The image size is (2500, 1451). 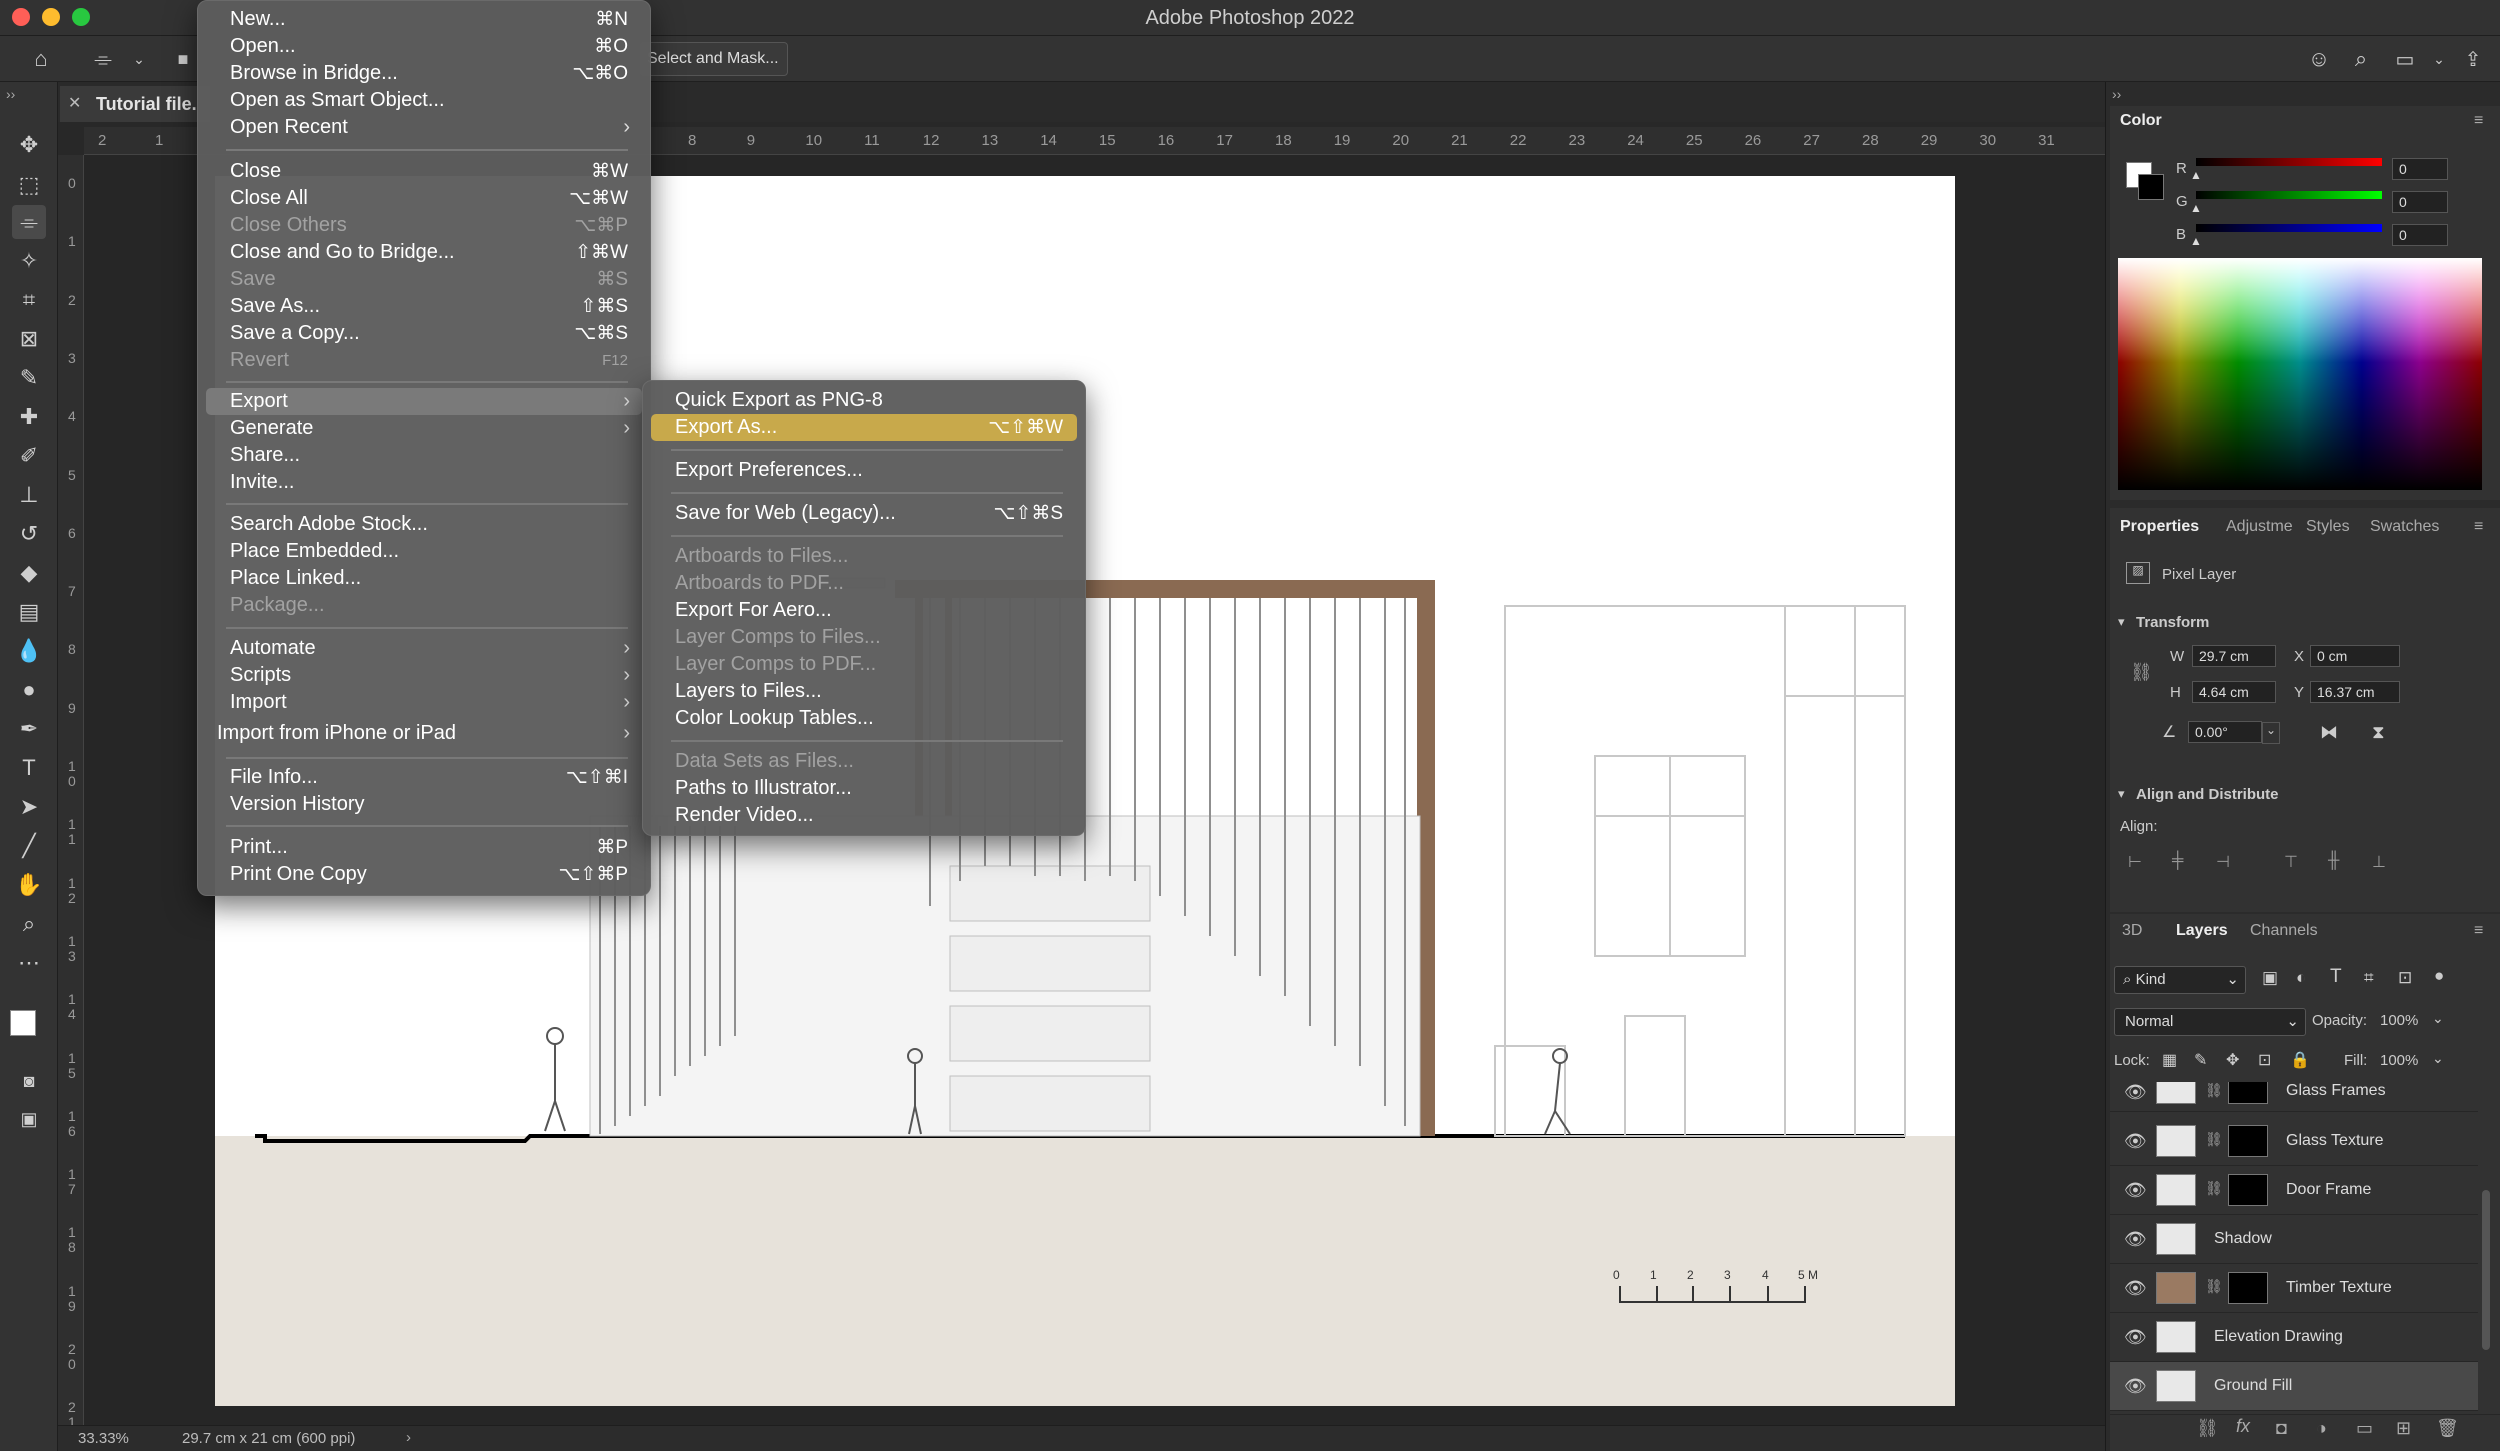 What do you see at coordinates (2339, 1288) in the screenshot?
I see `layer-name: Timber Texture` at bounding box center [2339, 1288].